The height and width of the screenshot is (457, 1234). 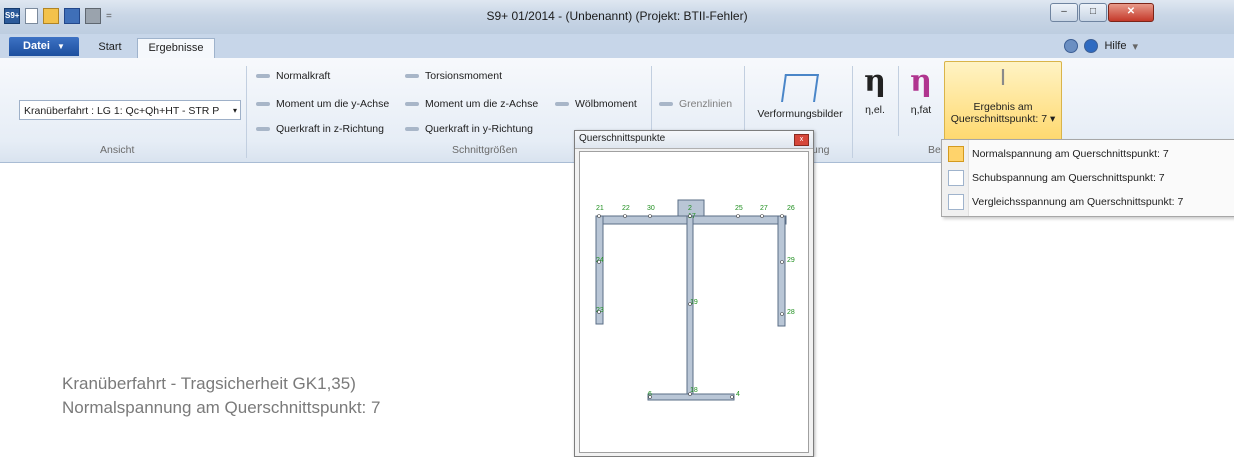 What do you see at coordinates (694, 140) in the screenshot?
I see `querschnittspunkte-title: Querschnittspunkte` at bounding box center [694, 140].